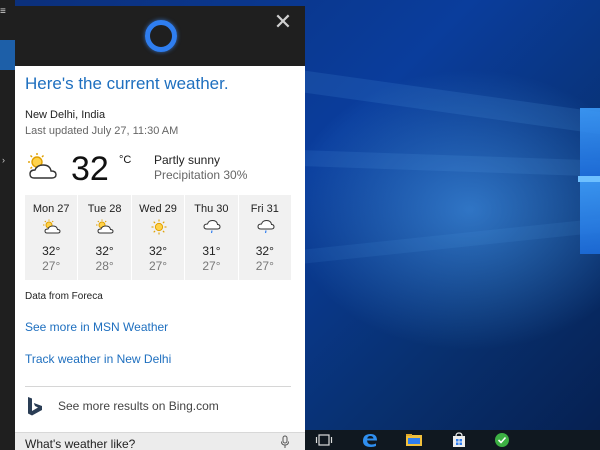  What do you see at coordinates (51, 237) in the screenshot?
I see `forecast-day: Mon 27 32° 27°` at bounding box center [51, 237].